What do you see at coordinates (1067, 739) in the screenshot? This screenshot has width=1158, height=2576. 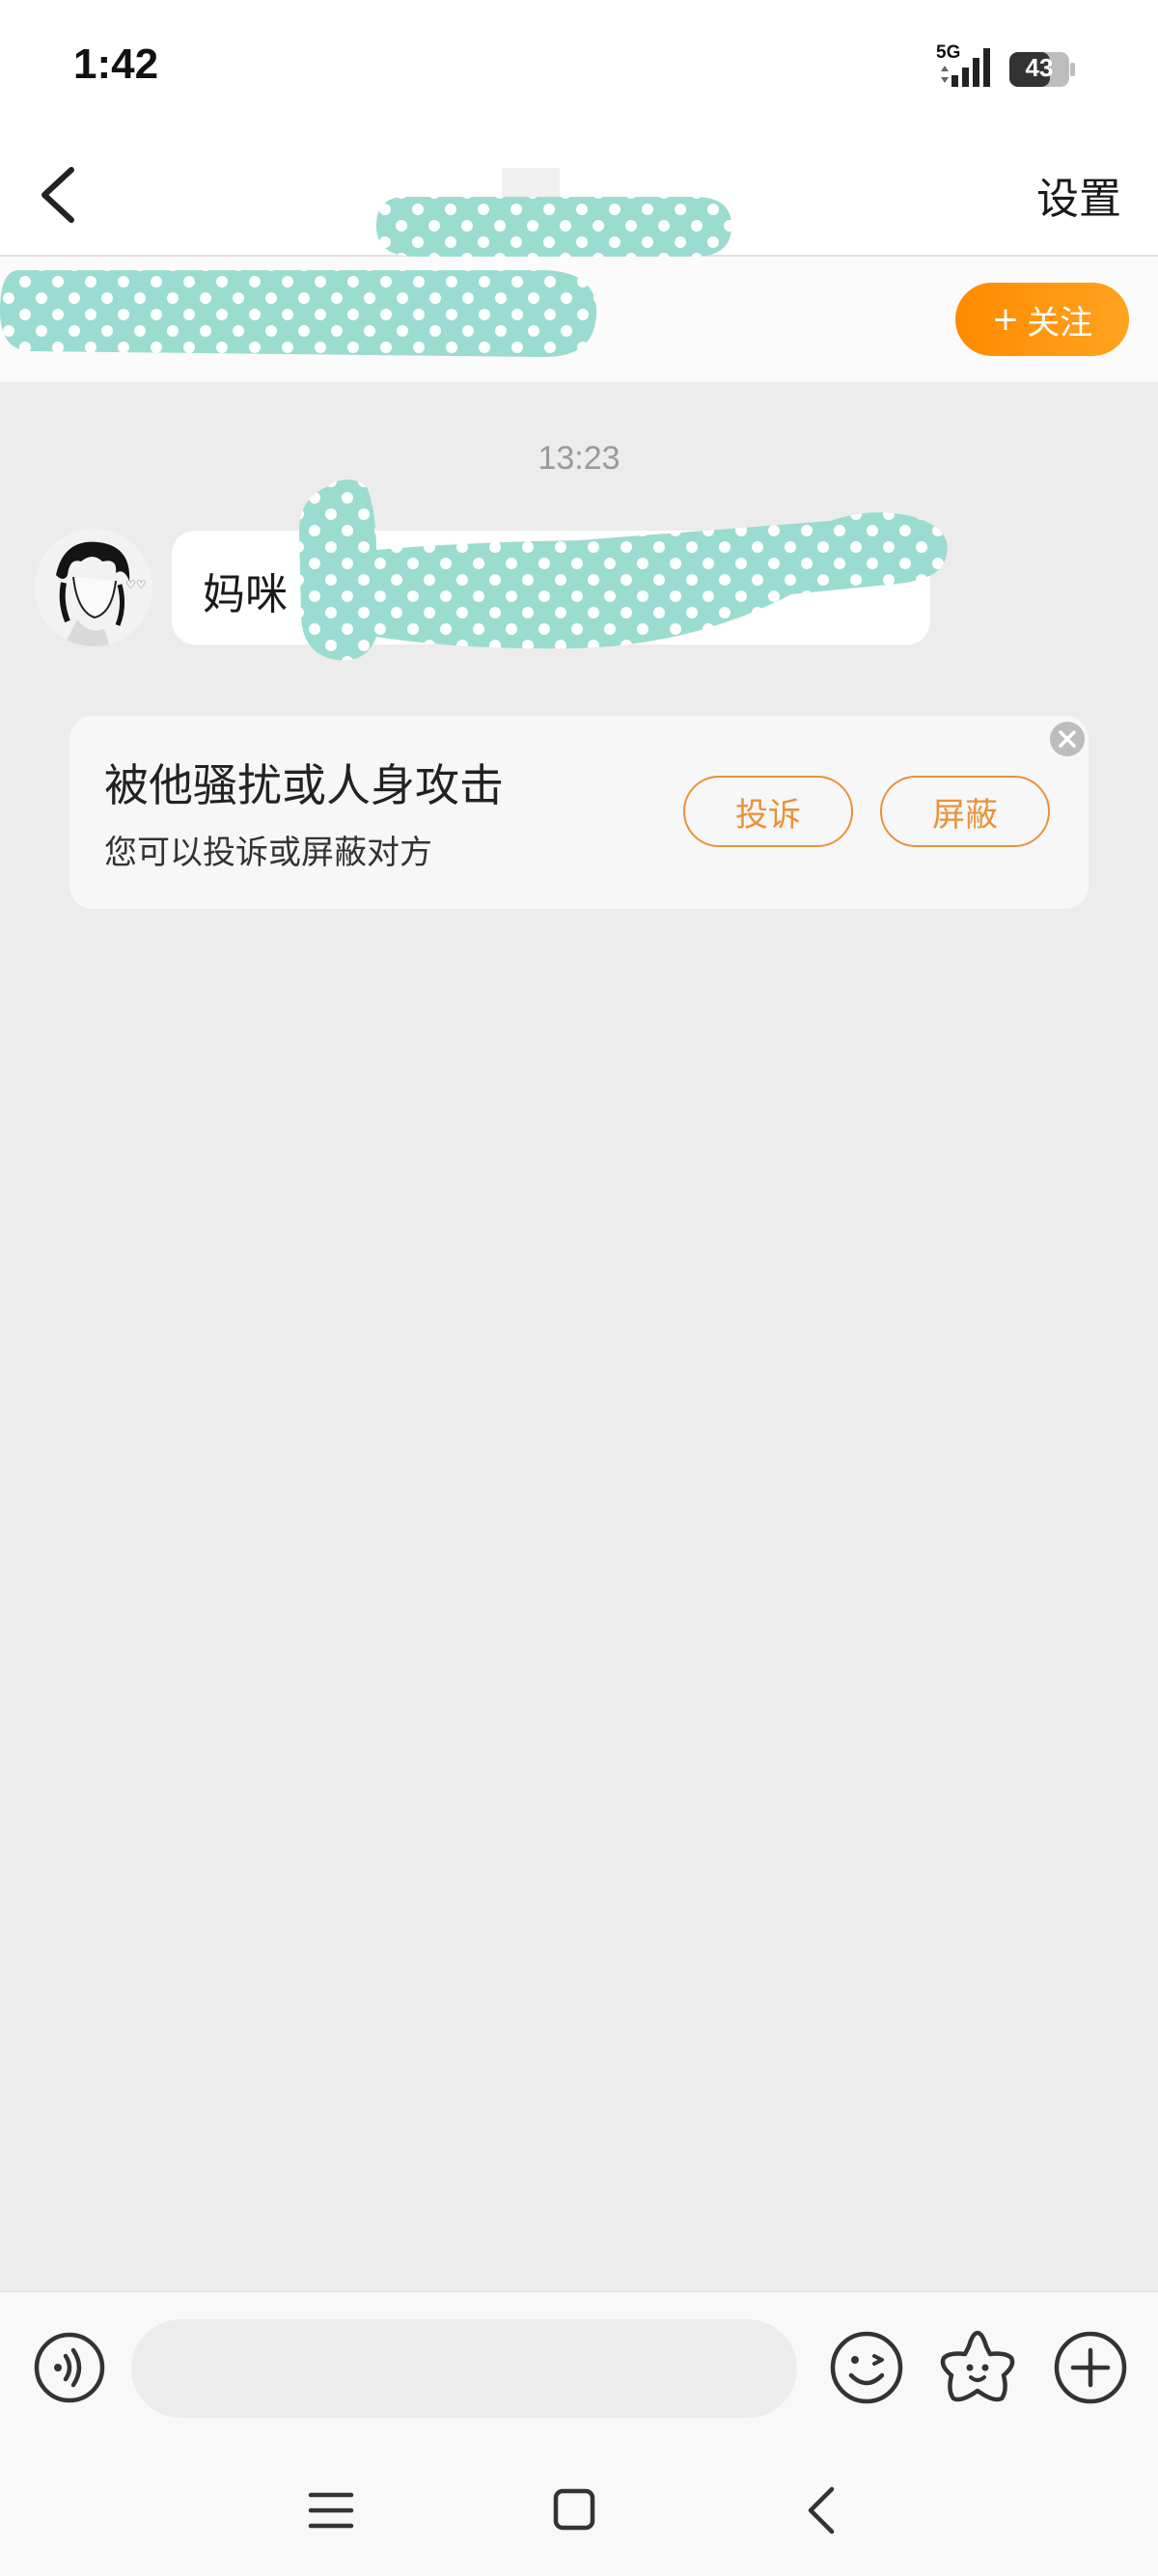 I see `close-icon` at bounding box center [1067, 739].